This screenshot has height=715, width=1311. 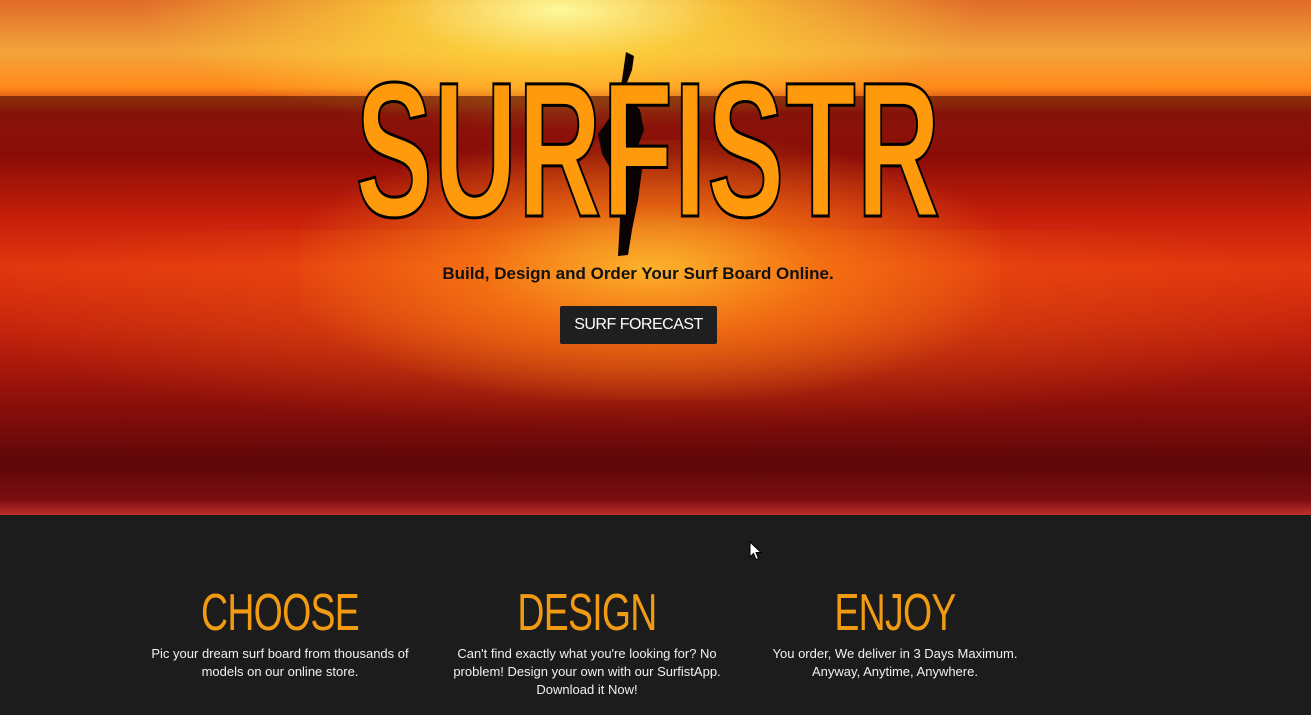 I want to click on feature-title: CHOOSE, so click(x=280, y=613).